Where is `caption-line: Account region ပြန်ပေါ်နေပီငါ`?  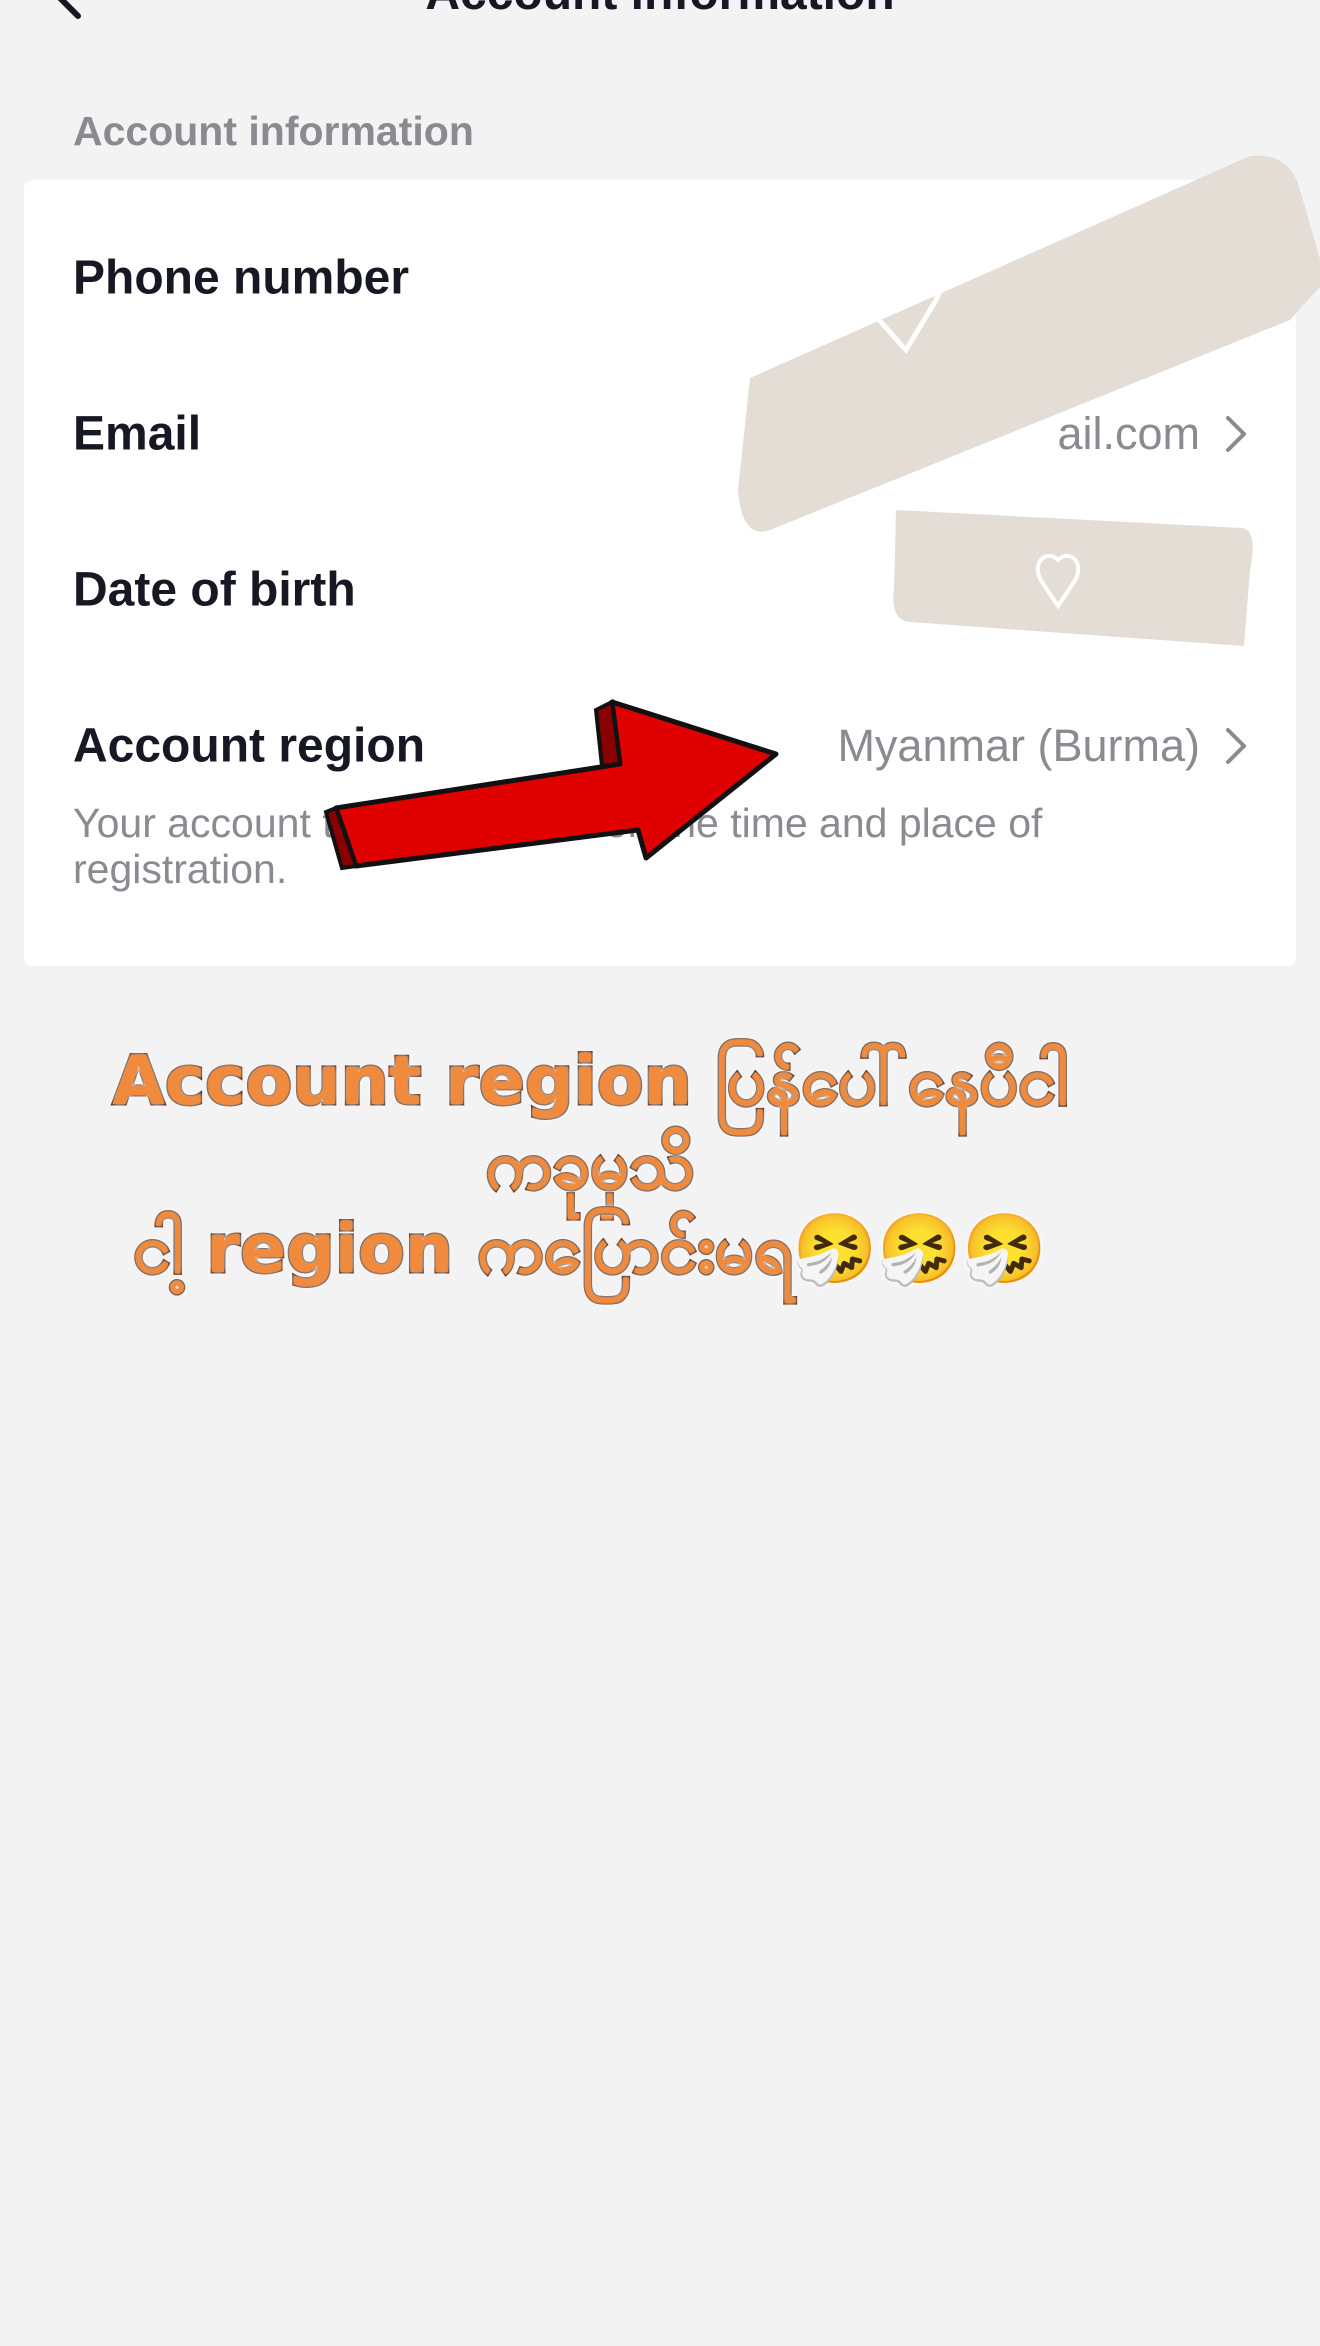
caption-line: Account region ပြန်ပေါ်နေပီငါ is located at coordinates (590, 1082).